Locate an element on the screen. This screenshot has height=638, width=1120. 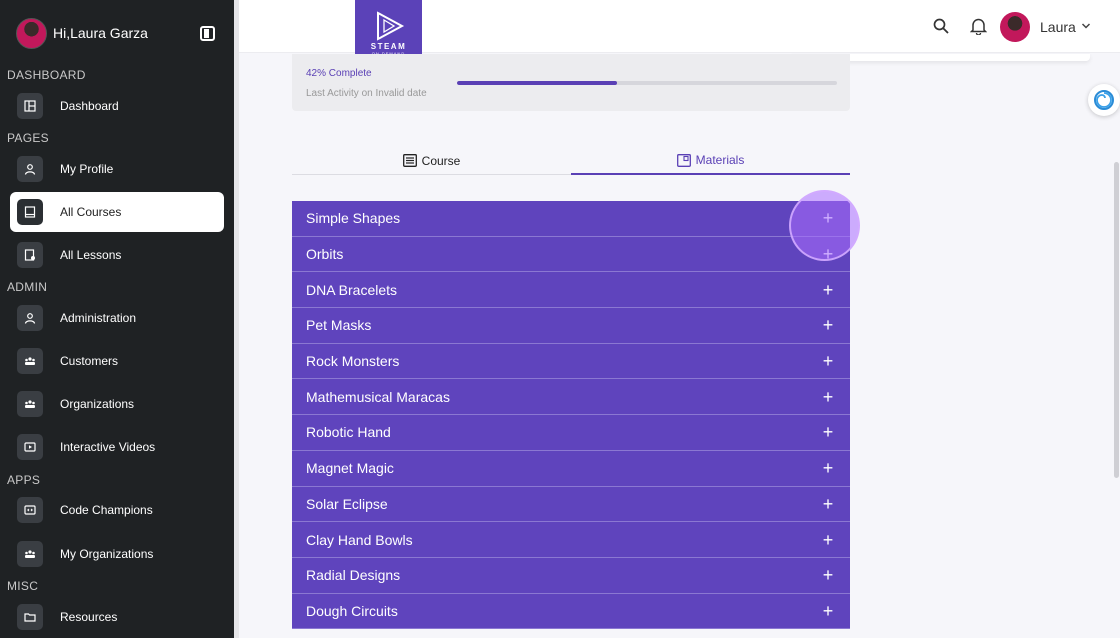
accordion-item: Magnet Magic + is located at coordinates (571, 468).